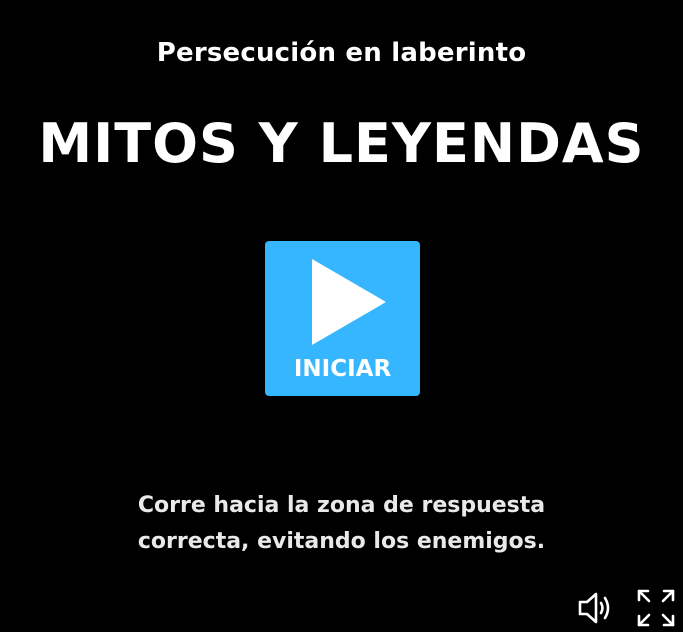 Image resolution: width=683 pixels, height=632 pixels. Describe the element at coordinates (342, 369) in the screenshot. I see `start-button-label: INICIAR` at that location.